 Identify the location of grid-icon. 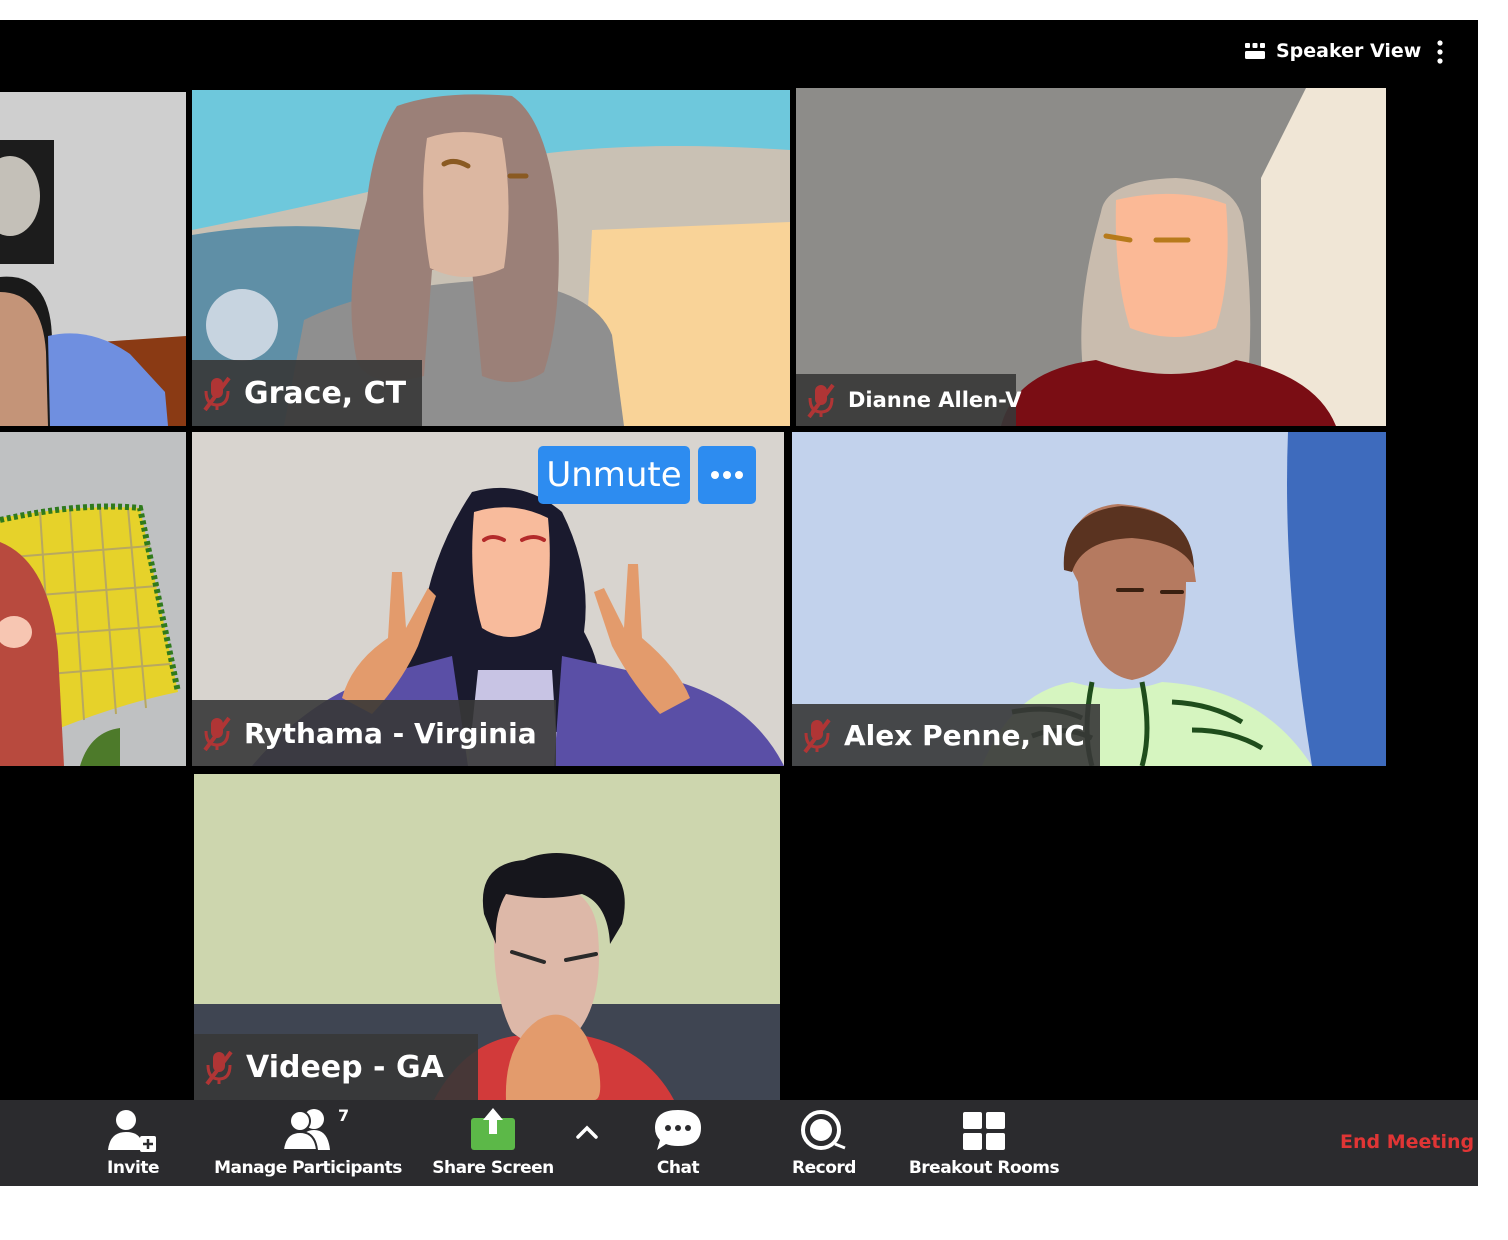
(1255, 51).